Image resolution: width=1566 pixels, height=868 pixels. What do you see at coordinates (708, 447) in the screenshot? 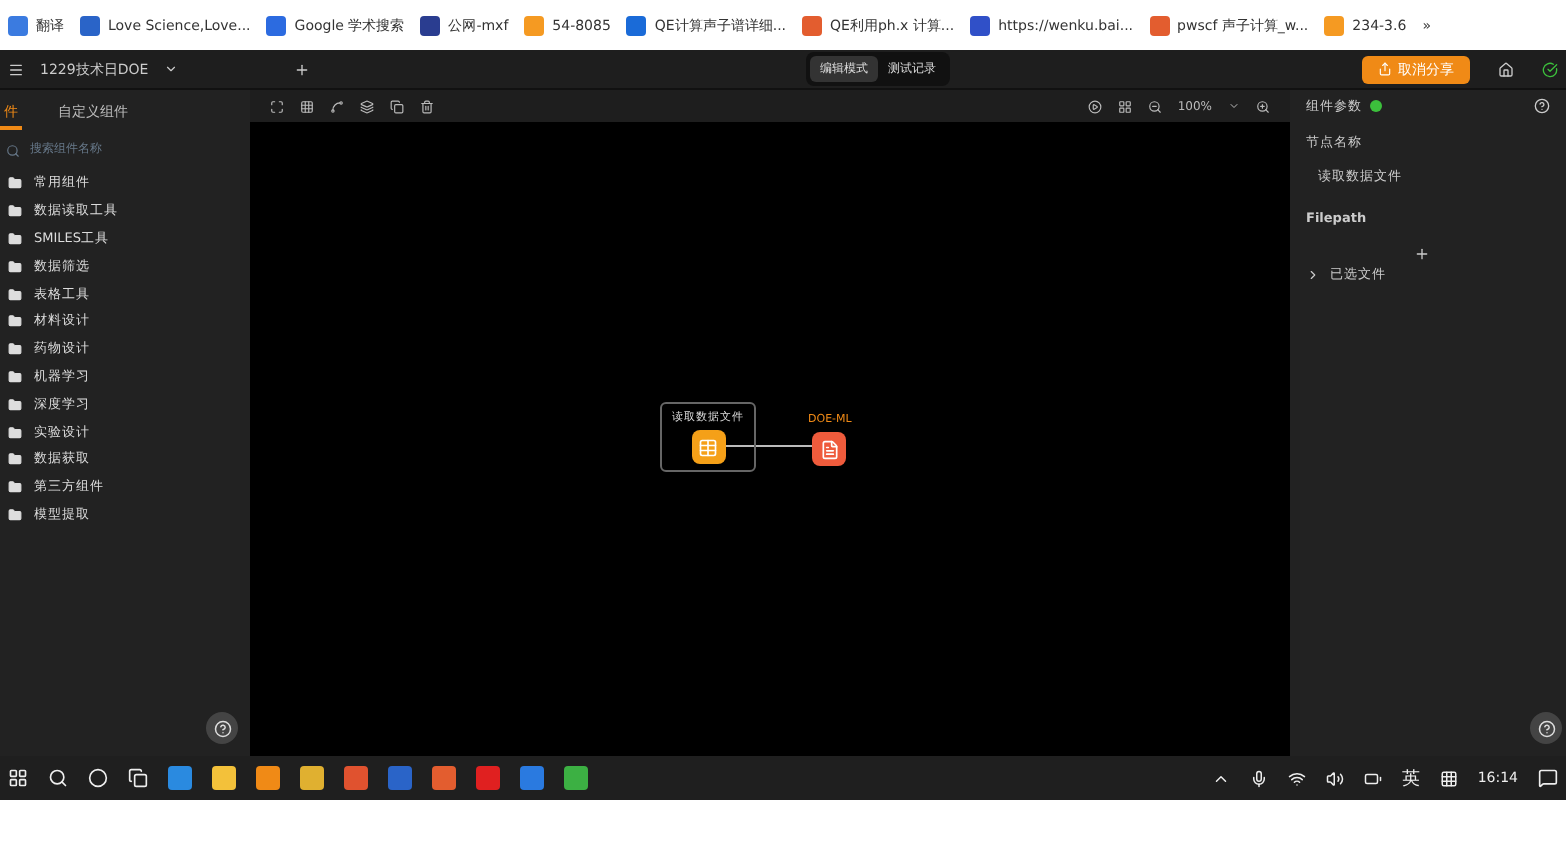
I see `table-icon` at bounding box center [708, 447].